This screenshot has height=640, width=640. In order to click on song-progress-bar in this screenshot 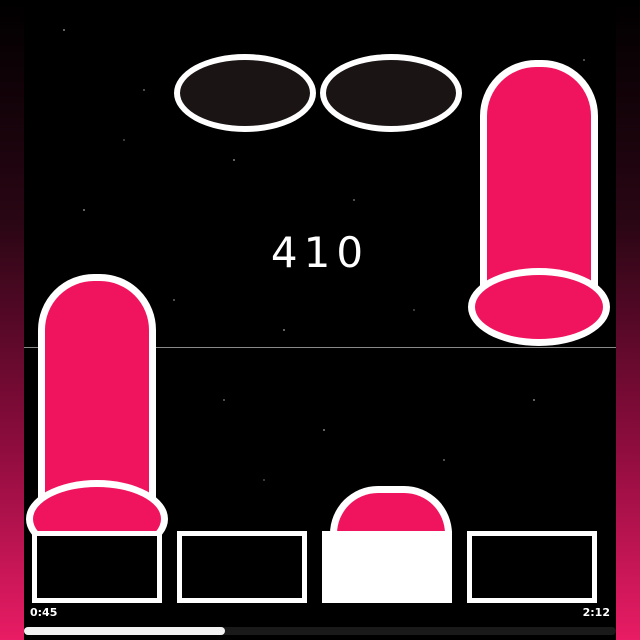, I will do `click(320, 631)`.